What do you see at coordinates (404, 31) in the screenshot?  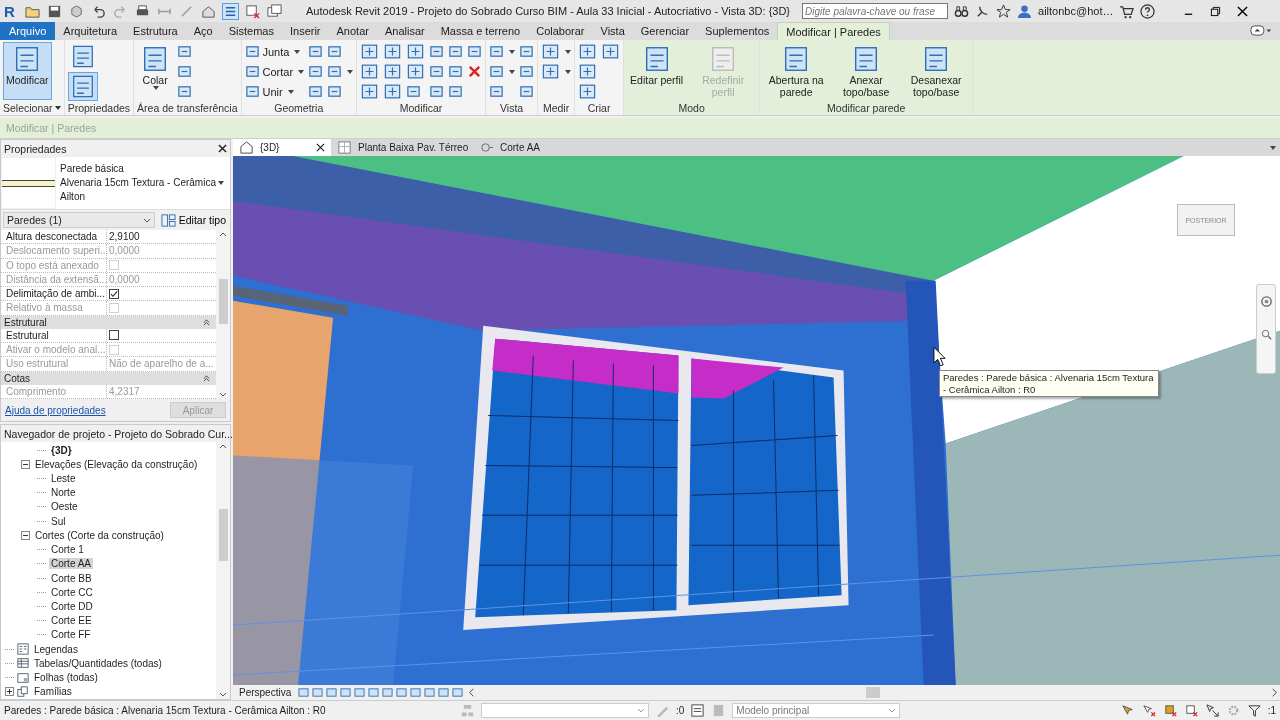 I see `ribbon-tab: Analisar` at bounding box center [404, 31].